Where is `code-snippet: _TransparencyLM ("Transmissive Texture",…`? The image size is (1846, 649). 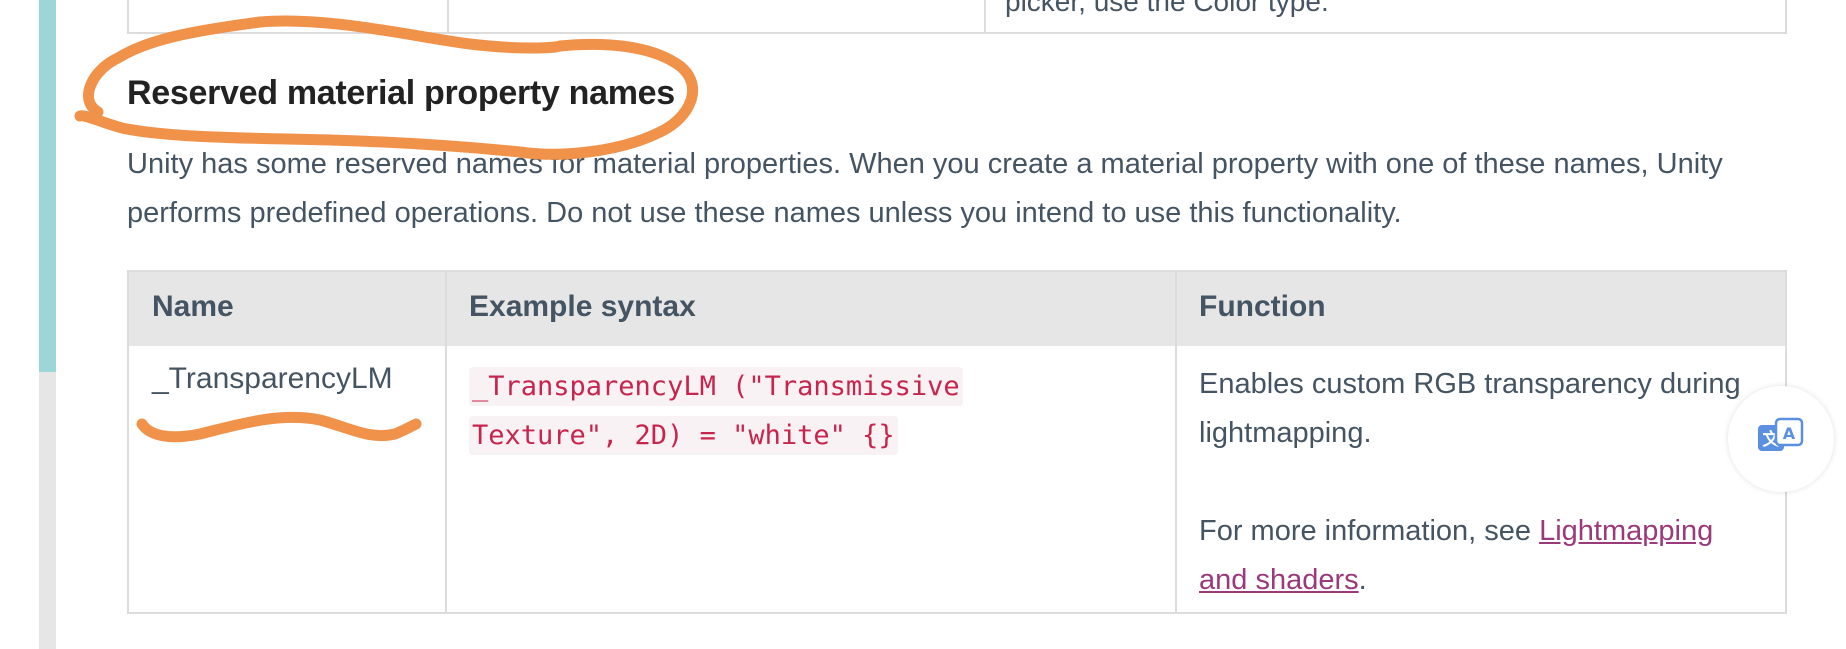
code-snippet: _TransparencyLM ("Transmissive Texture",… is located at coordinates (716, 411).